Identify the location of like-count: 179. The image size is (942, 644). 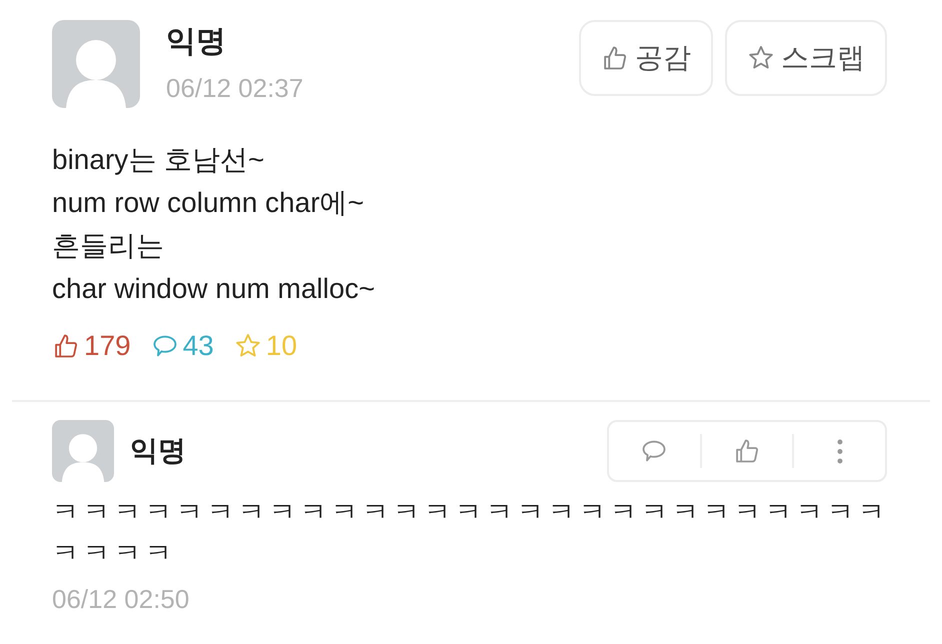
(91, 346).